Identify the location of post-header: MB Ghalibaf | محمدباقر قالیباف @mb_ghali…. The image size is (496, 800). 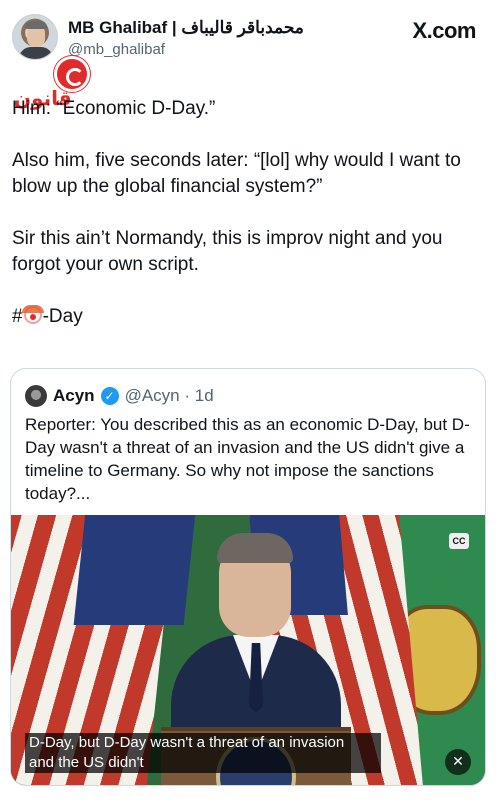
(248, 55).